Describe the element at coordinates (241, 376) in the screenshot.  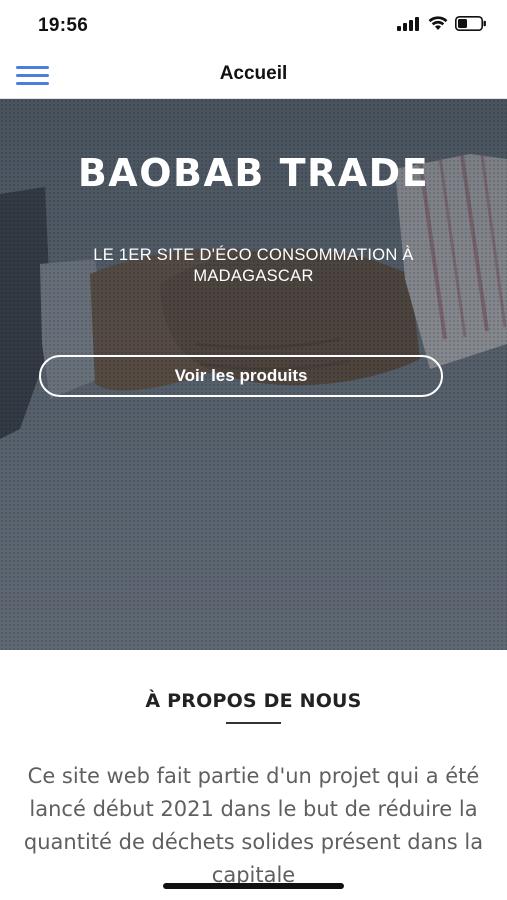
I see `view-products-button: Voir les produits` at that location.